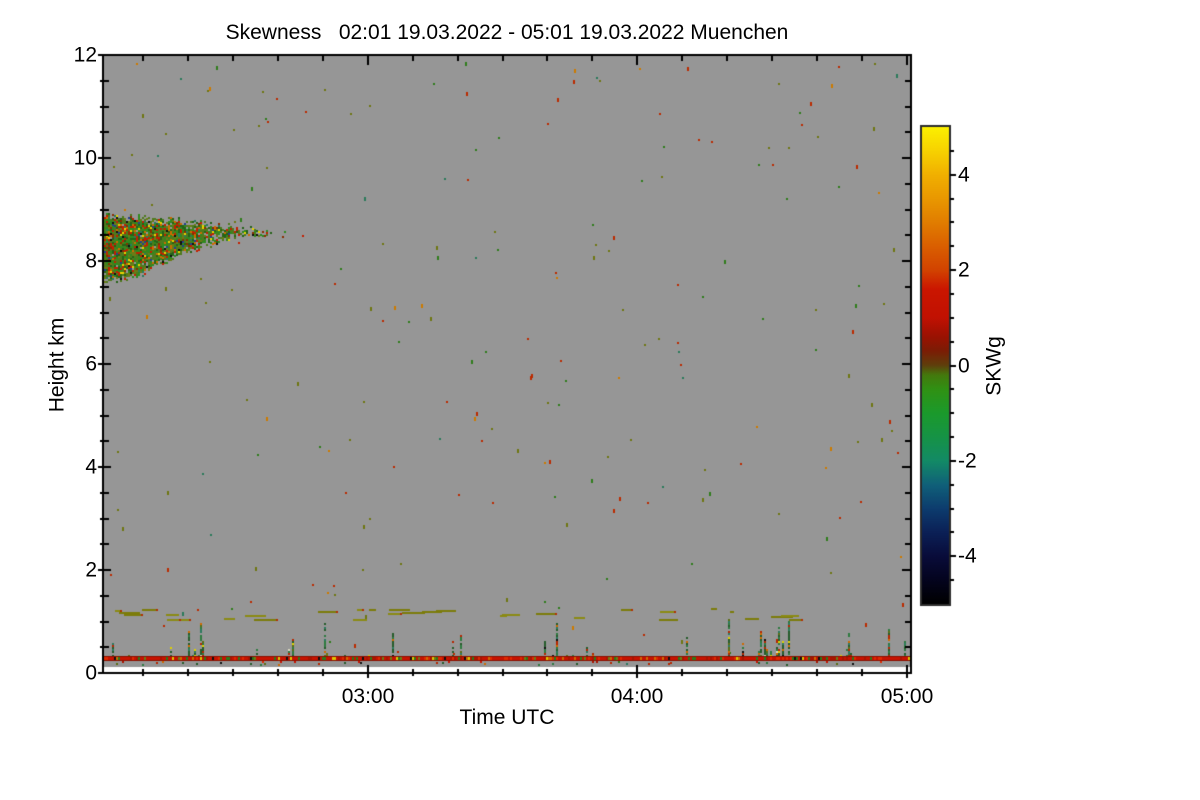 Image resolution: width=1200 pixels, height=800 pixels. Describe the element at coordinates (91, 364) in the screenshot. I see `y-tick-label: 6` at that location.